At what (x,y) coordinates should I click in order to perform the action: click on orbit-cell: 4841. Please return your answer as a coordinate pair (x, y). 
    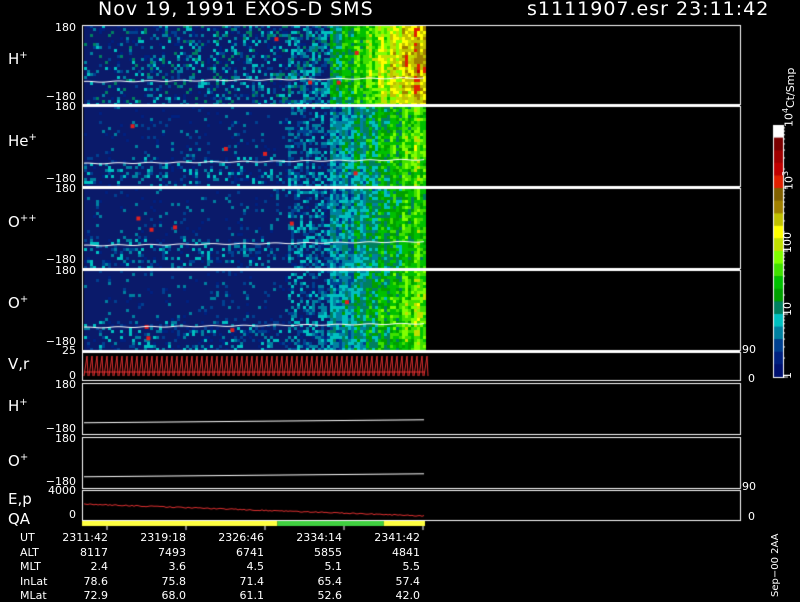
    Looking at the image, I should click on (406, 552).